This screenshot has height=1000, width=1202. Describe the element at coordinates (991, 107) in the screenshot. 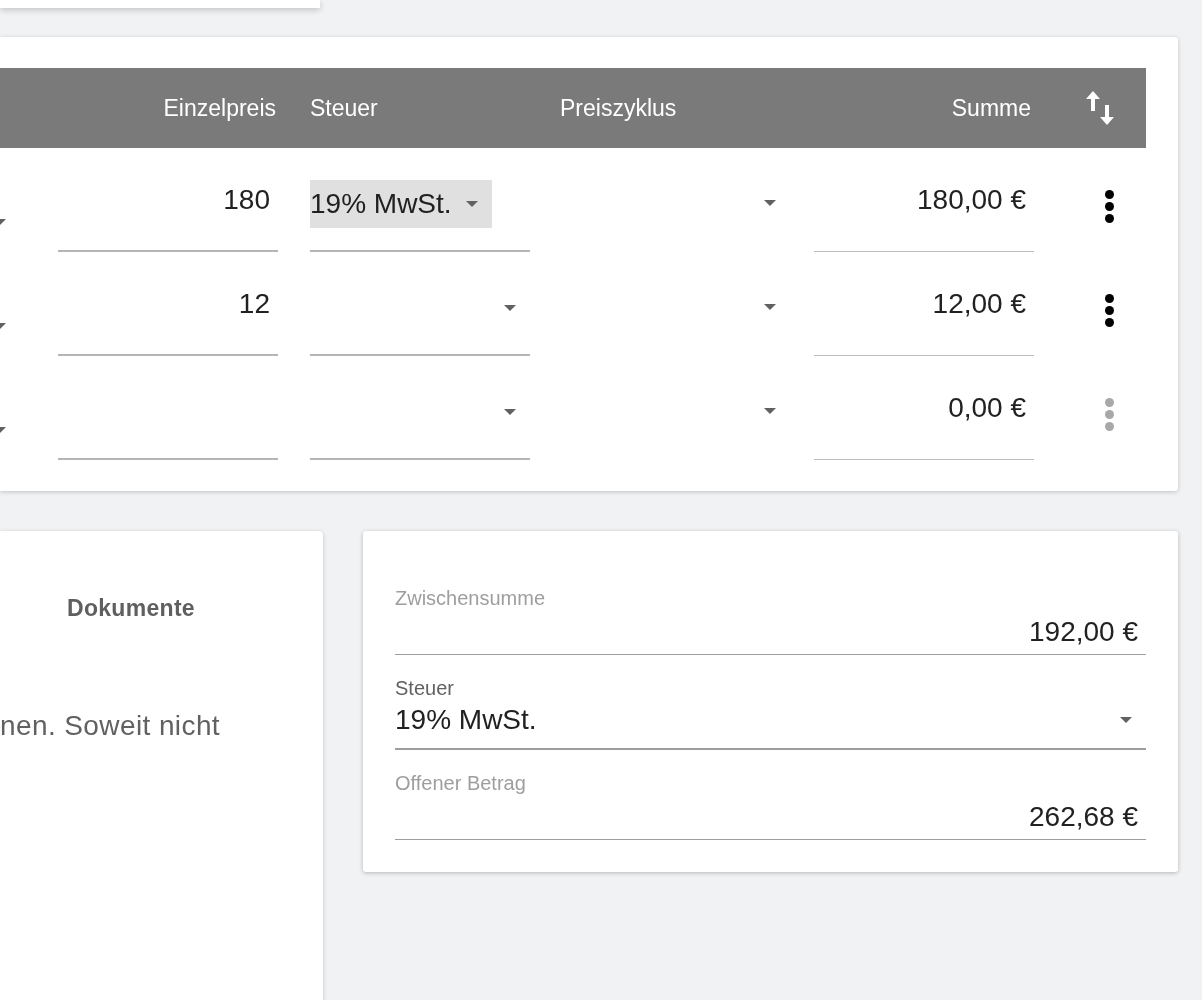

I see `column-header: Summe` at that location.